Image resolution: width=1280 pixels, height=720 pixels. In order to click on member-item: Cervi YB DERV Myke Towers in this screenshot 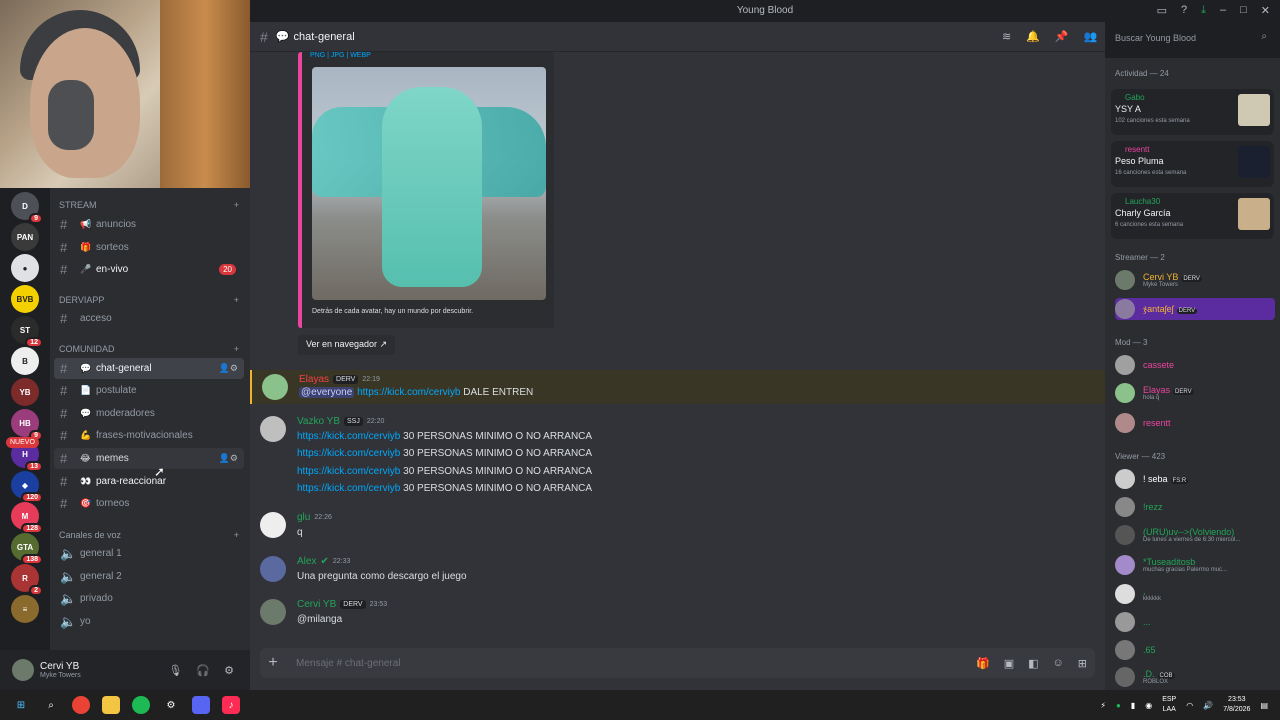, I will do `click(1195, 280)`.